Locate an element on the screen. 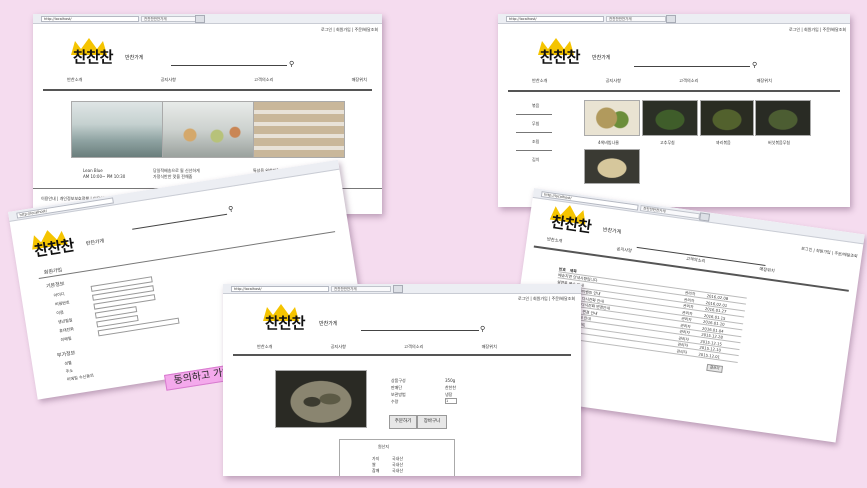 The width and height of the screenshot is (867, 488). field-label: 이메일 is located at coordinates (66, 339).